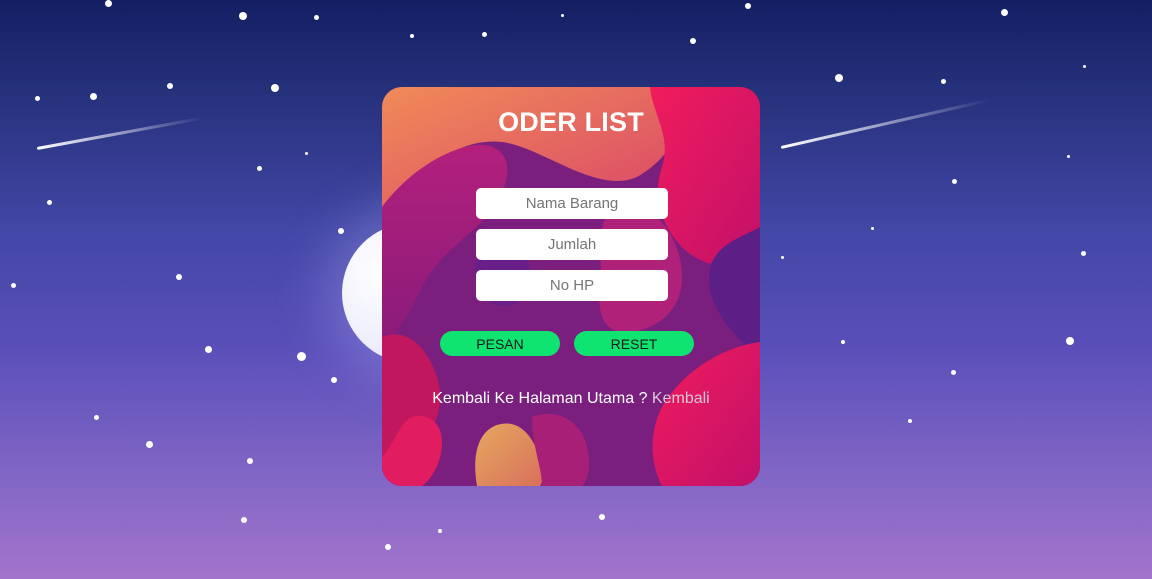  I want to click on back-link: Kembali, so click(681, 398).